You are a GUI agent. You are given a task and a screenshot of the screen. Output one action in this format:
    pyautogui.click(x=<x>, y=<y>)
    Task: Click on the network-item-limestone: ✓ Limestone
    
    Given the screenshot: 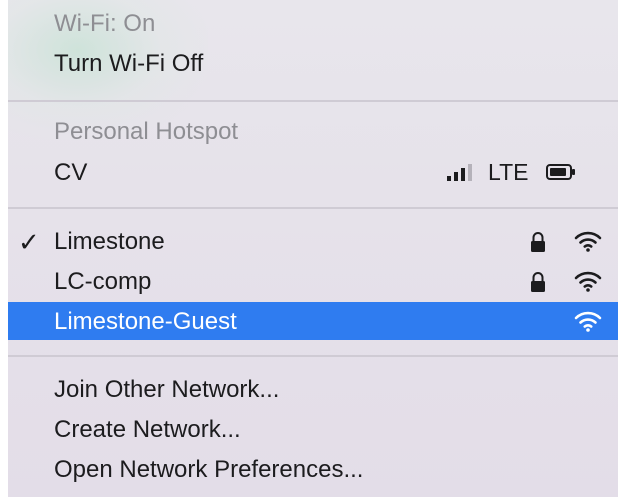 What is the action you would take?
    pyautogui.click(x=313, y=241)
    